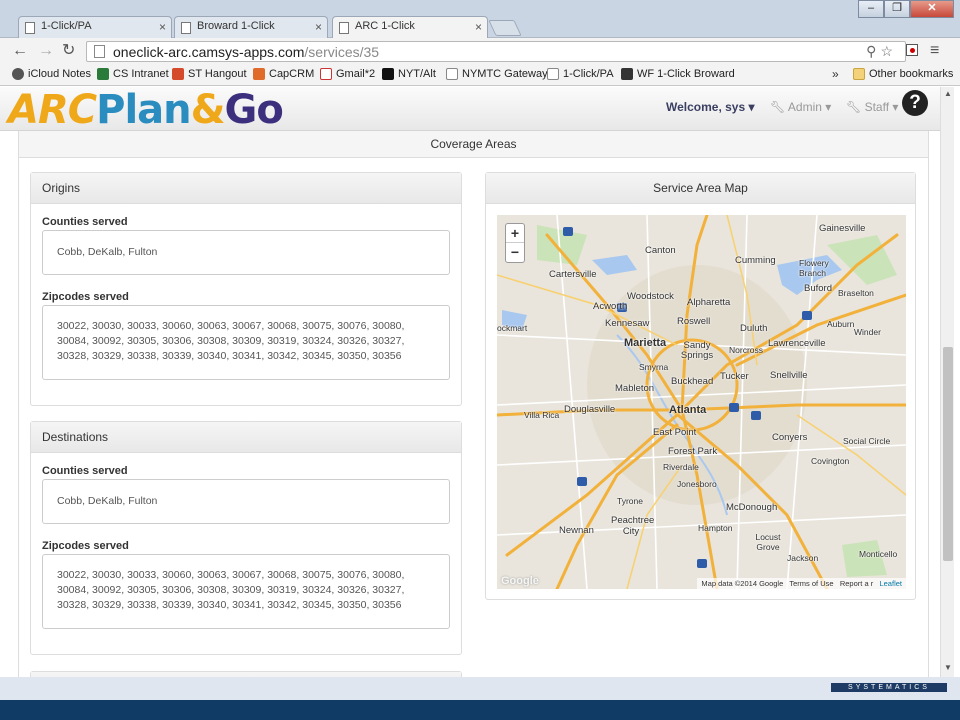 Image resolution: width=960 pixels, height=720 pixels. Describe the element at coordinates (573, 274) in the screenshot. I see `map-label: Cartersville` at that location.